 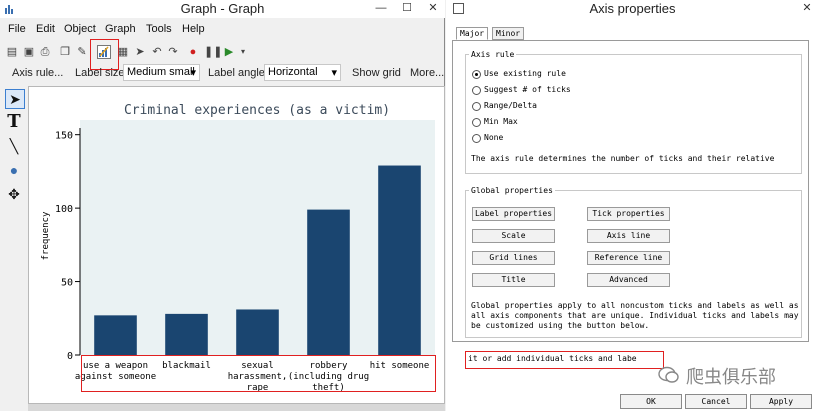 I want to click on radio-range-delta, so click(x=476, y=106).